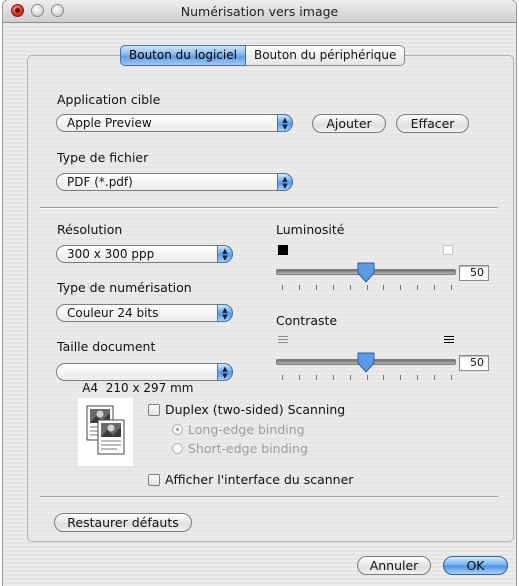 The width and height of the screenshot is (519, 586). I want to click on long-edge-radio, so click(177, 429).